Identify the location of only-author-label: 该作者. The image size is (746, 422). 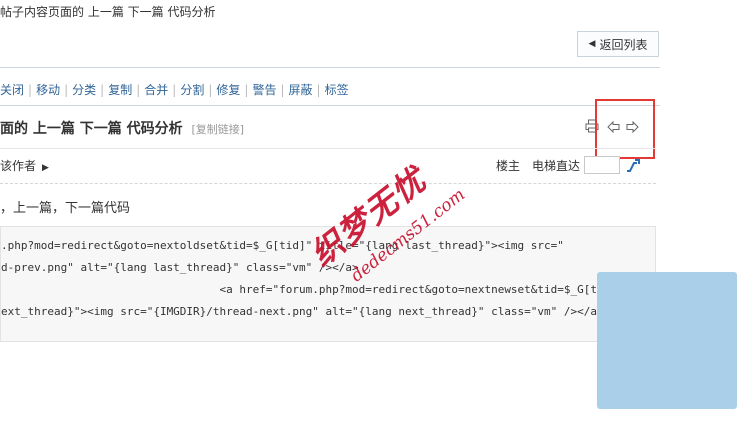
(18, 166).